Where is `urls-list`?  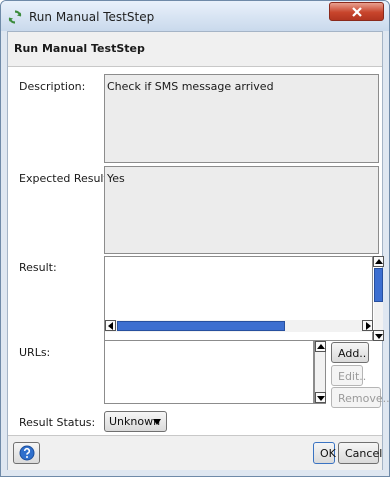 urls-list is located at coordinates (209, 372).